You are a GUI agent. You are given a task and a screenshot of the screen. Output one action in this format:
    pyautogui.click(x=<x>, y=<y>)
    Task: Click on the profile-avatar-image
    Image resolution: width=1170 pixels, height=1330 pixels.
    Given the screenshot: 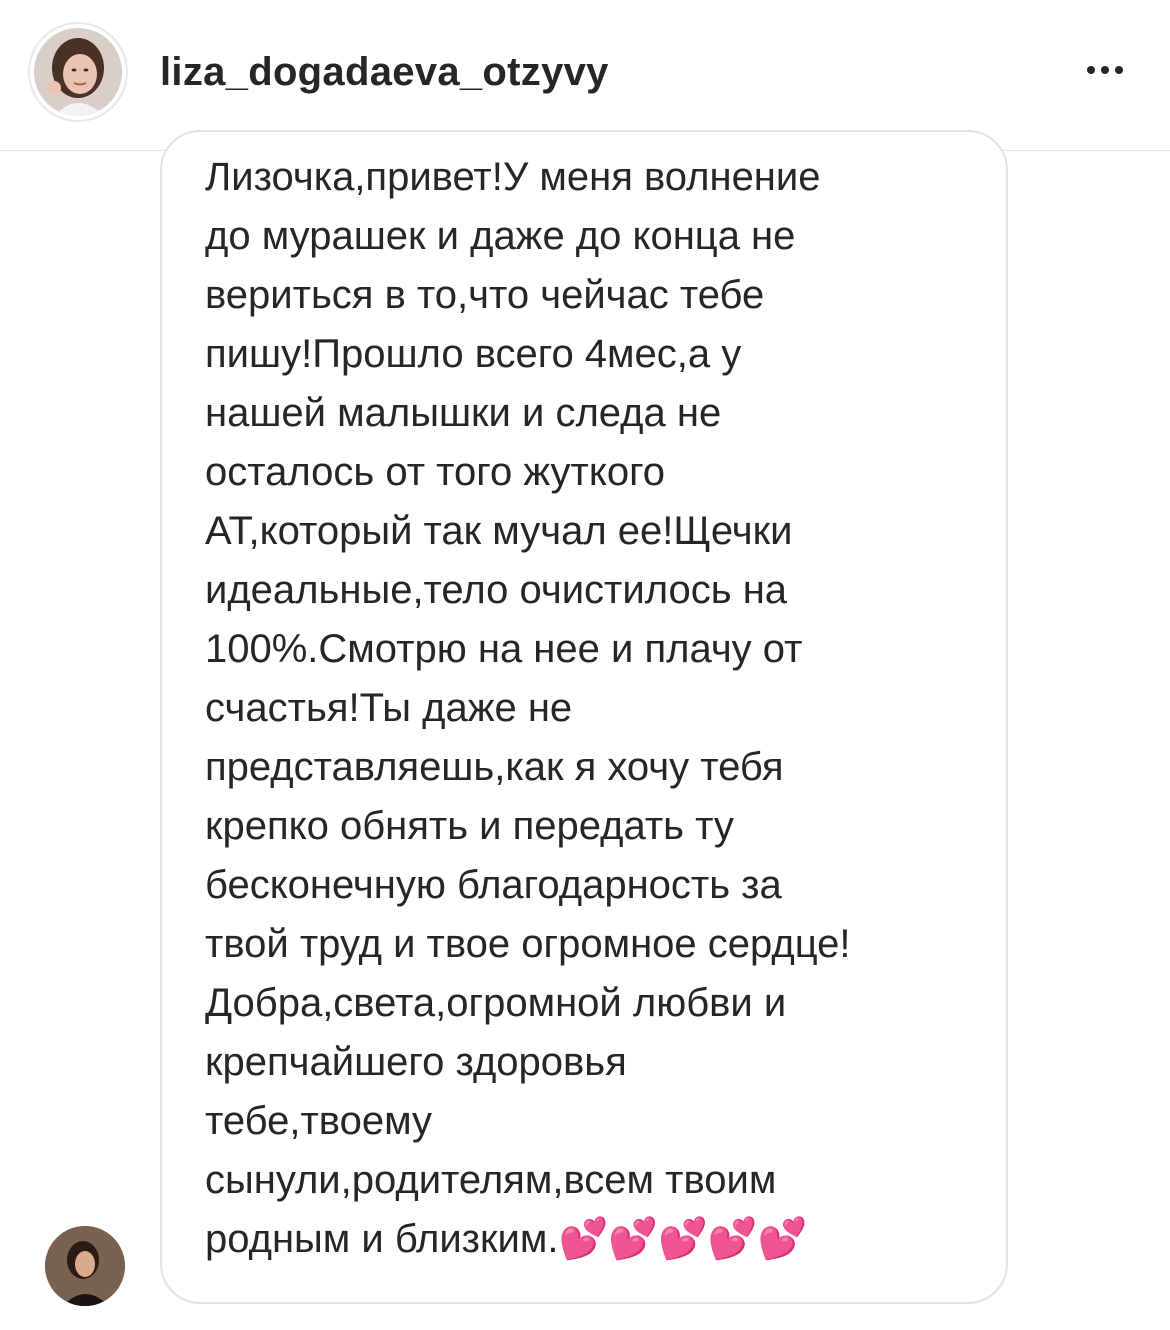 What is the action you would take?
    pyautogui.click(x=78, y=72)
    